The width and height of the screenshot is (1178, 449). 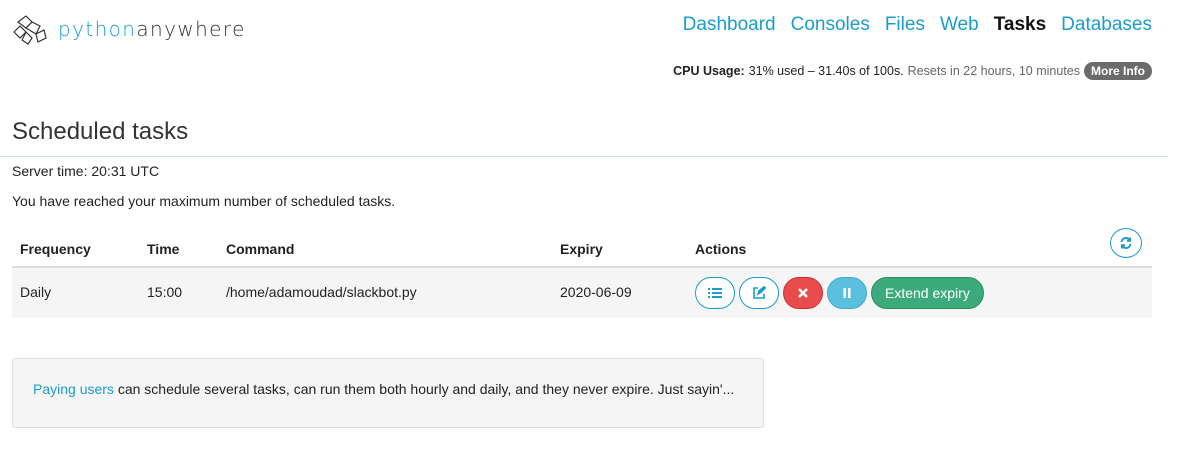 I want to click on title-divider, so click(x=584, y=156).